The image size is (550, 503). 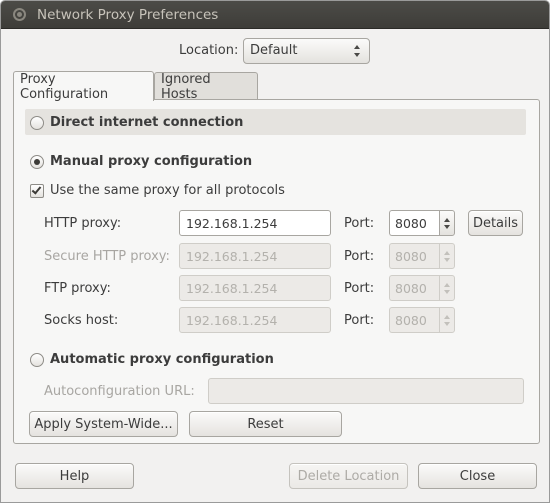 I want to click on ftp-proxy-input: 192.168.1.254, so click(x=255, y=288).